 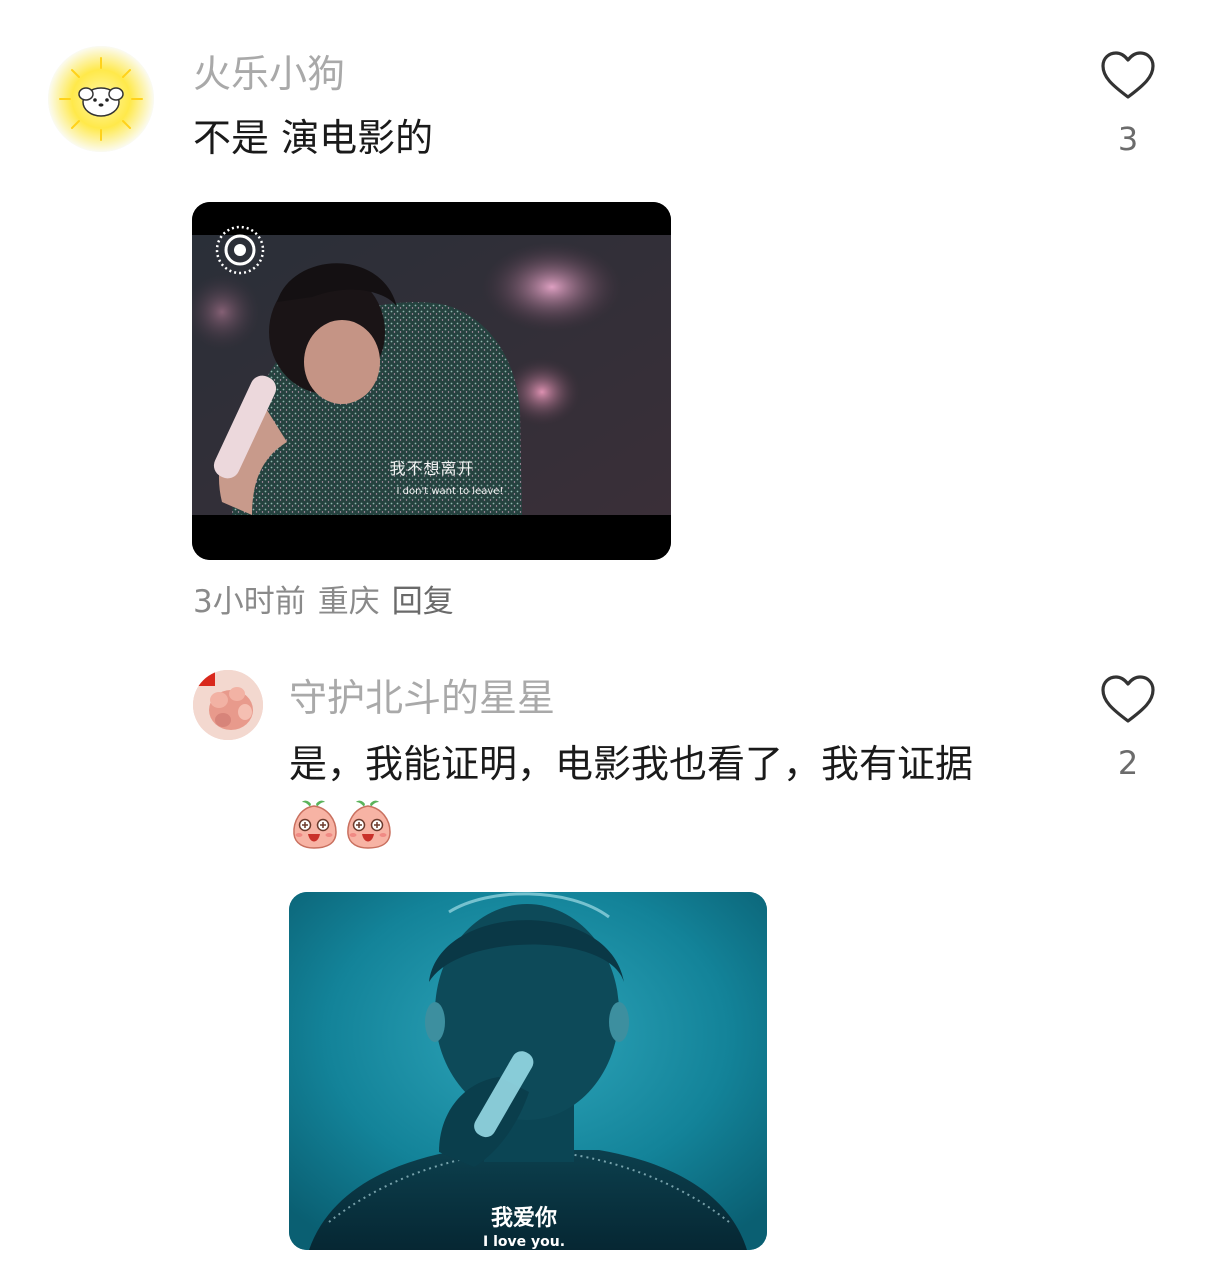 What do you see at coordinates (524, 1242) in the screenshot?
I see `subtitle-en: I love you.` at bounding box center [524, 1242].